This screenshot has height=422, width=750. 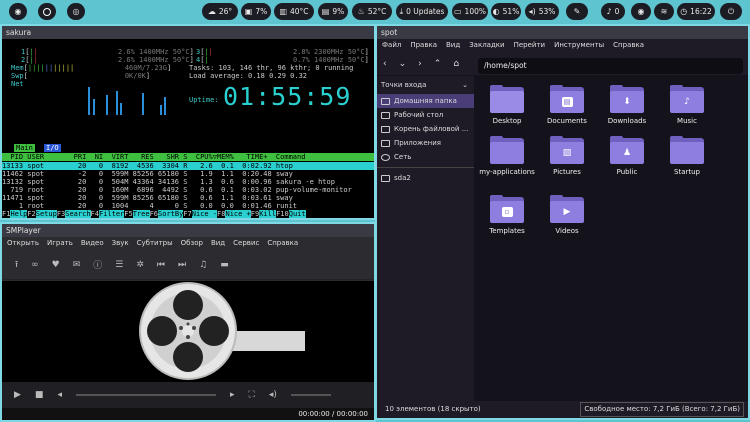 I want to click on fkey-nice-plus: F8Nice +, so click(x=234, y=214).